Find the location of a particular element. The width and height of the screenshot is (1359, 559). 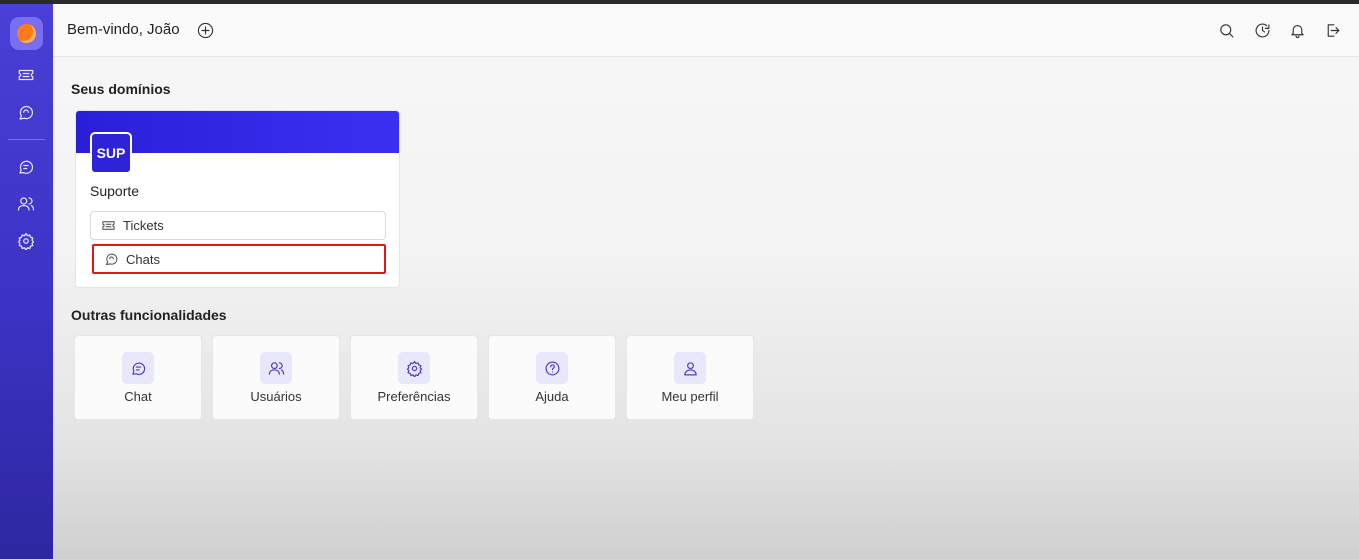

notifications-button is located at coordinates (1297, 30).